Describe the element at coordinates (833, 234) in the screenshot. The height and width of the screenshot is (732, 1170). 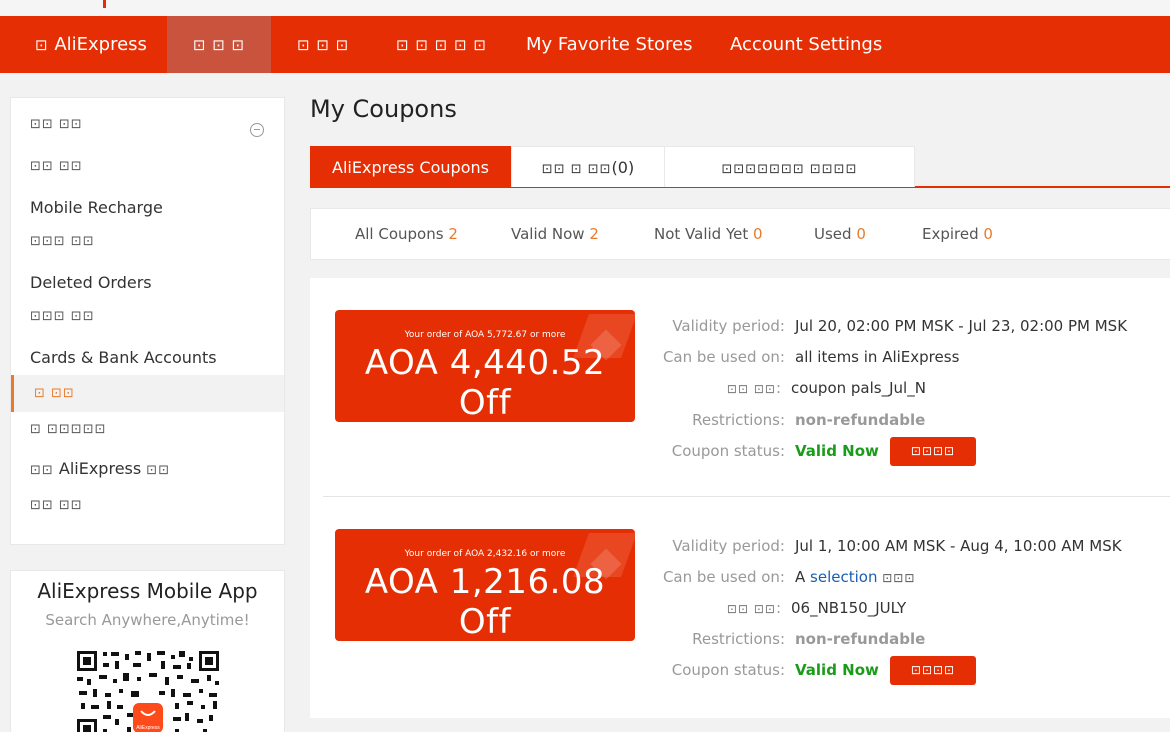
I see `filter-used-label: Used` at that location.